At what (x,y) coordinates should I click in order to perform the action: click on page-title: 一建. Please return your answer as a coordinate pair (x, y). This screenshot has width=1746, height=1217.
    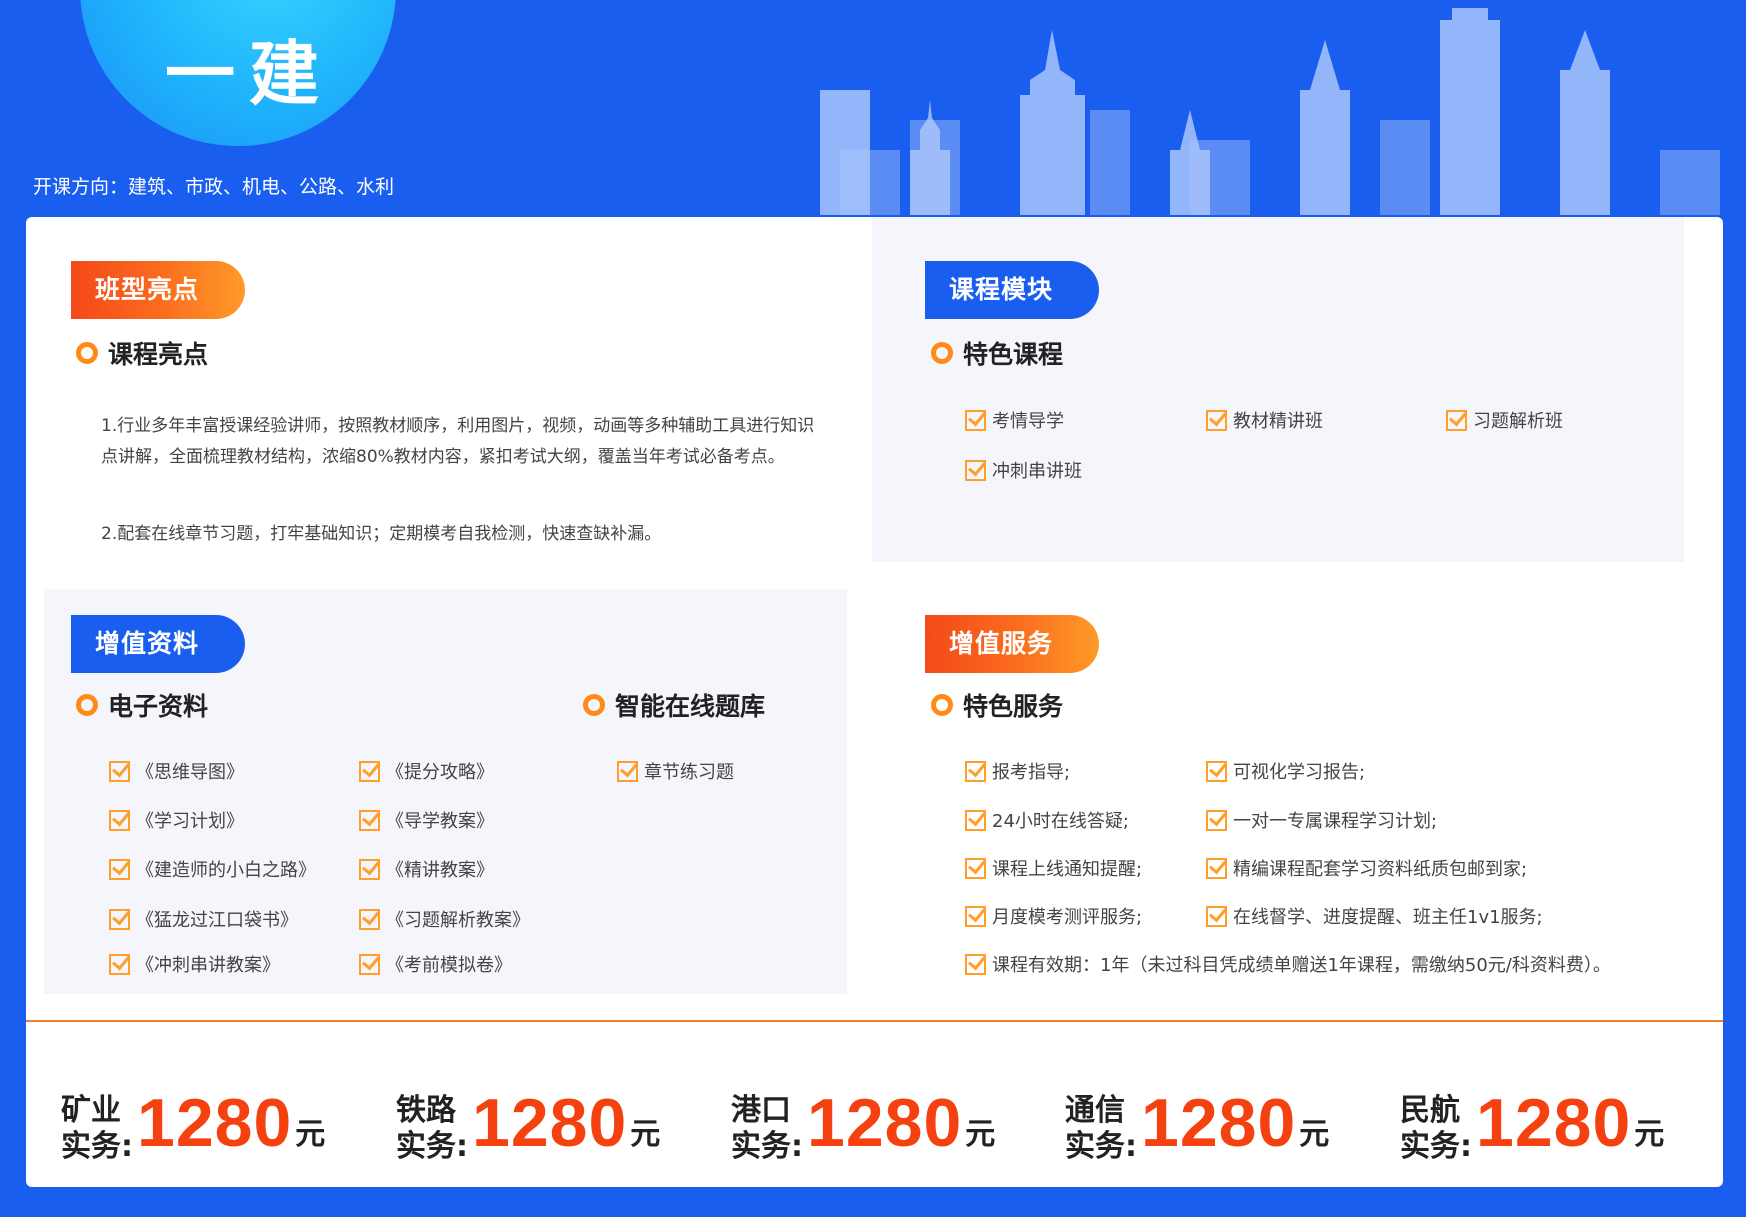
    Looking at the image, I should click on (249, 74).